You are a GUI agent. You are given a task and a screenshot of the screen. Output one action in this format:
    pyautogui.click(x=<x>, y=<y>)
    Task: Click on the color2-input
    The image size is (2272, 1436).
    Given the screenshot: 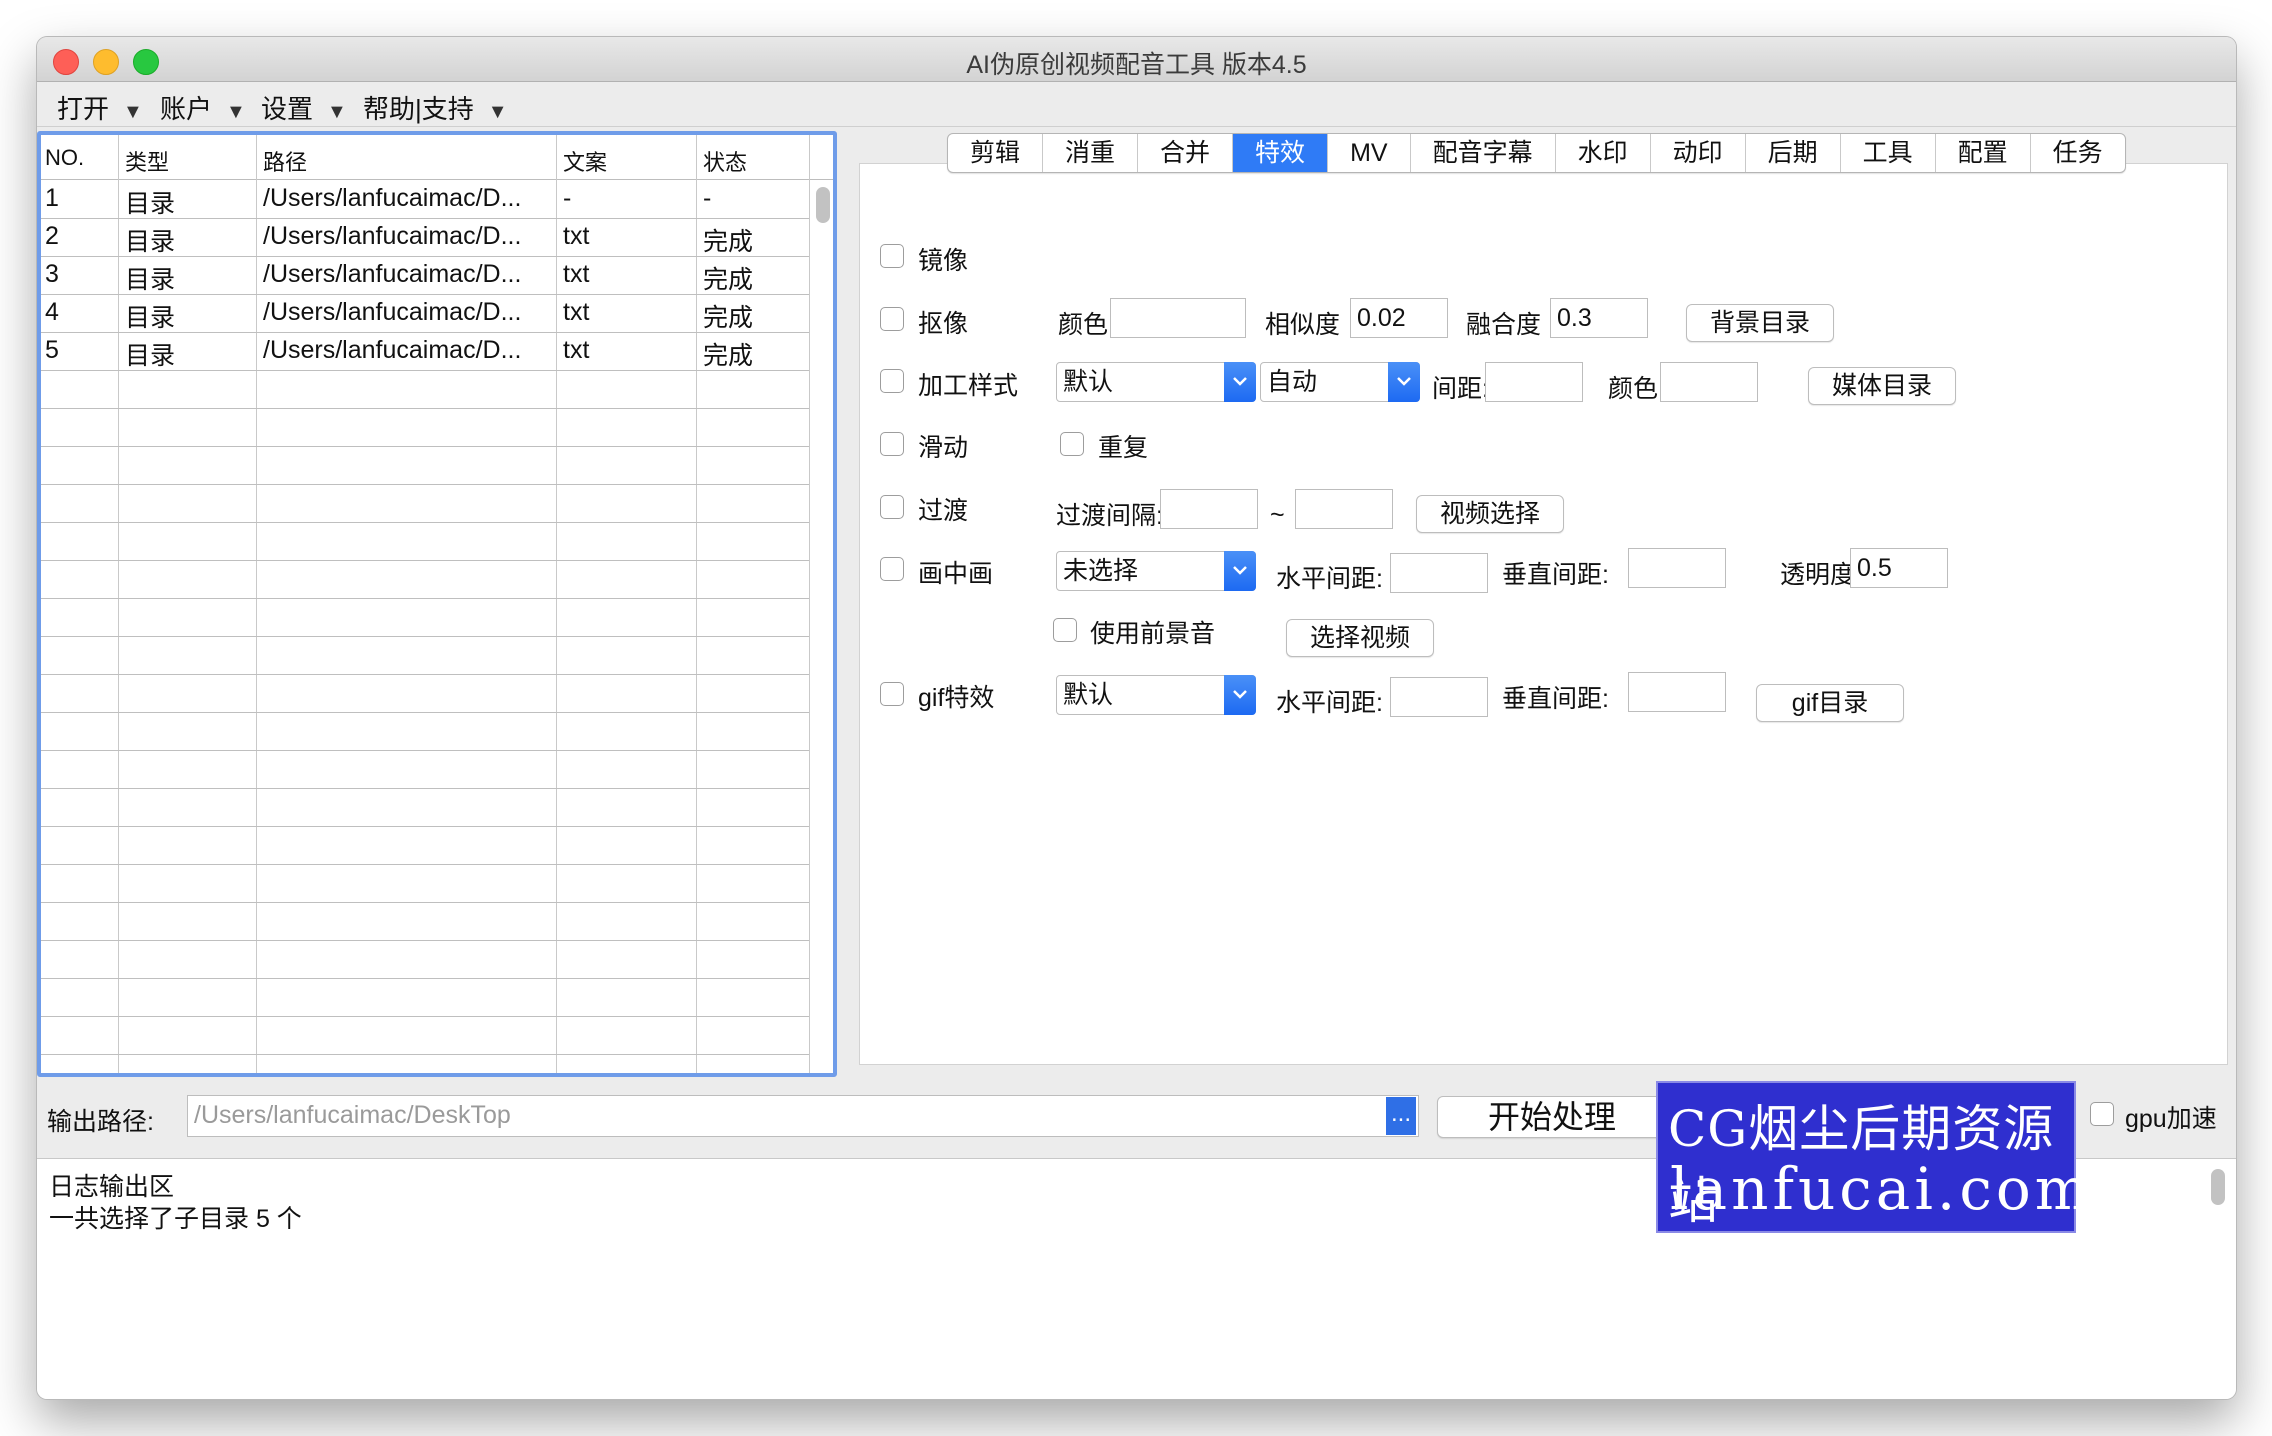 What is the action you would take?
    pyautogui.click(x=1709, y=382)
    